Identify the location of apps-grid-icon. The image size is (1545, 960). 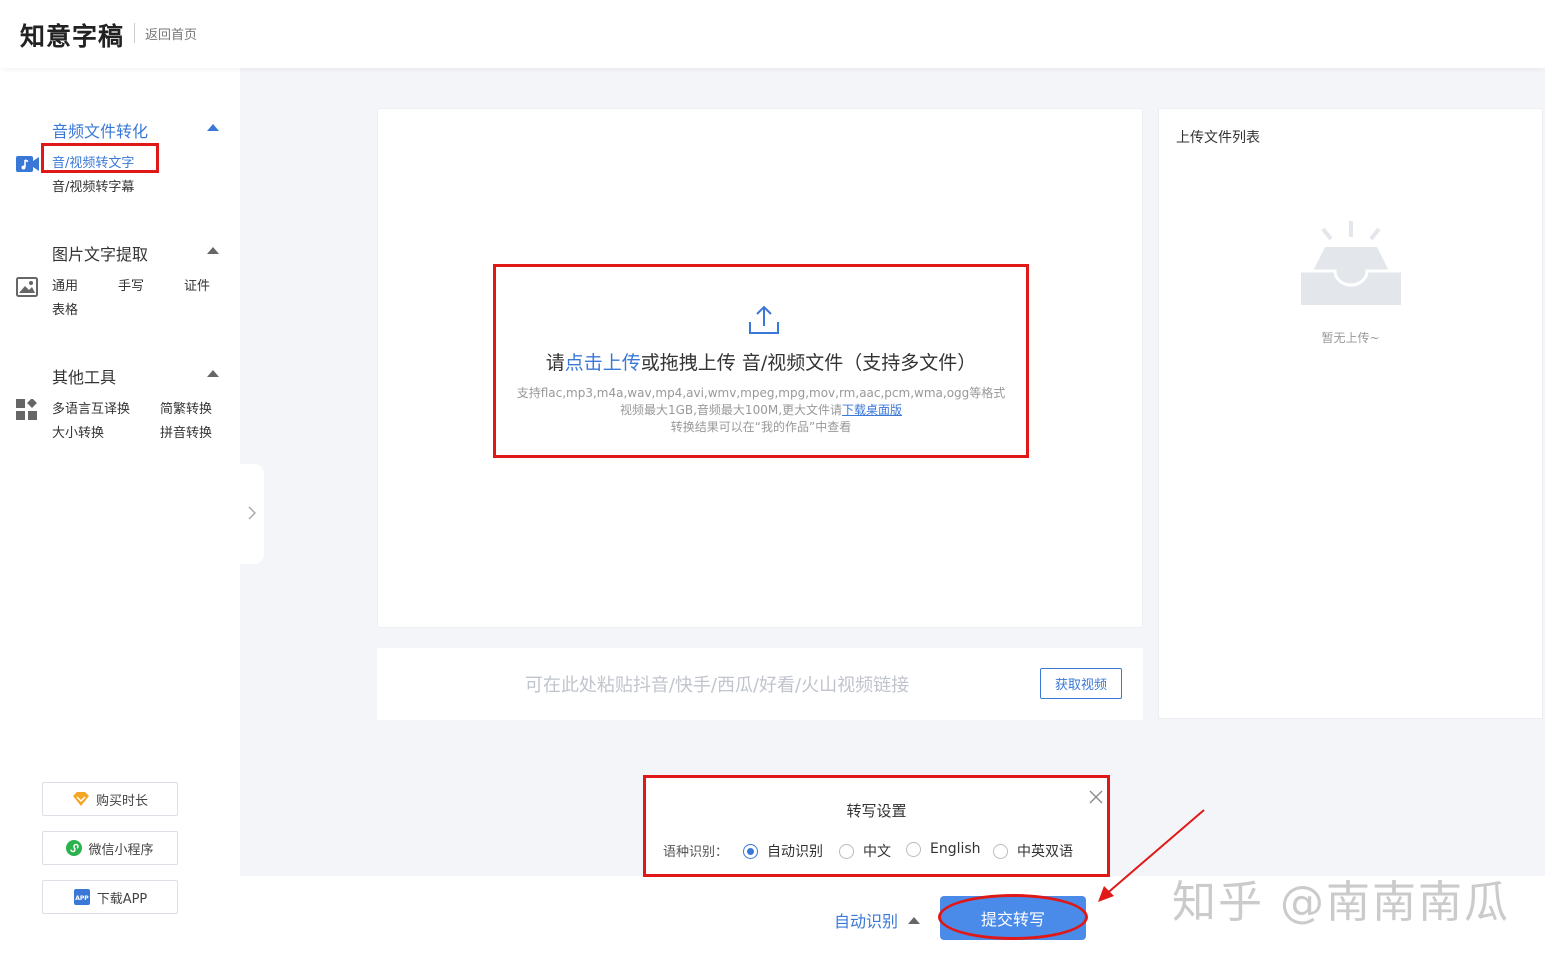
(27, 411).